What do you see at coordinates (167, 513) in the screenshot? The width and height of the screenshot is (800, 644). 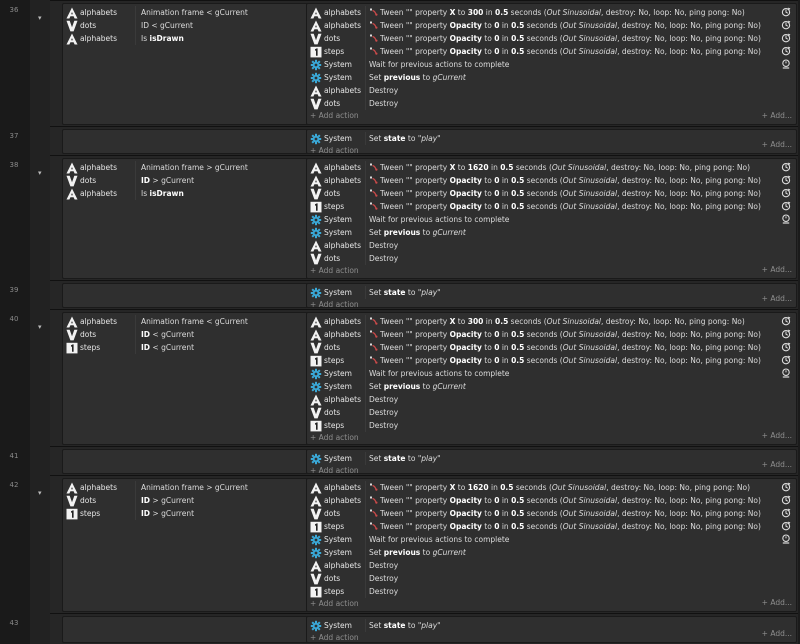 I see `condition-text: ID > gCurrent` at bounding box center [167, 513].